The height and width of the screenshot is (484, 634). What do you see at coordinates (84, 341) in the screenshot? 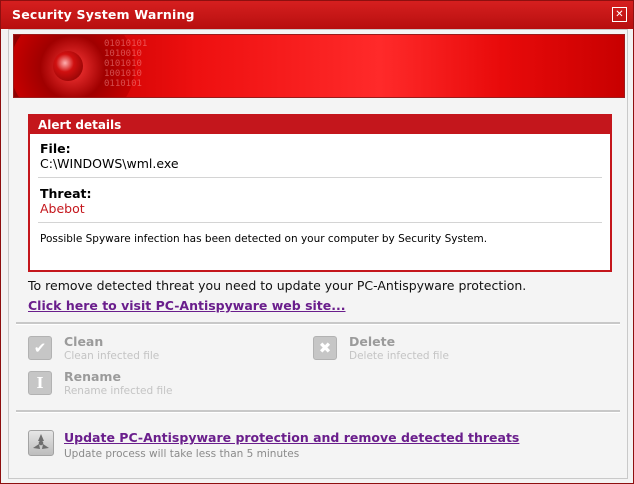
I see `clean-label: Clean` at bounding box center [84, 341].